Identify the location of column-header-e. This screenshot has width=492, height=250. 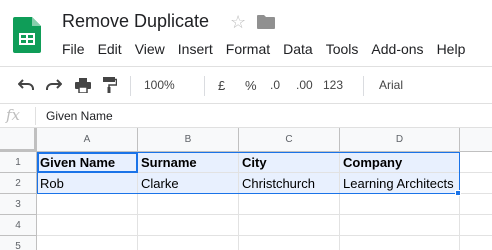
(476, 140).